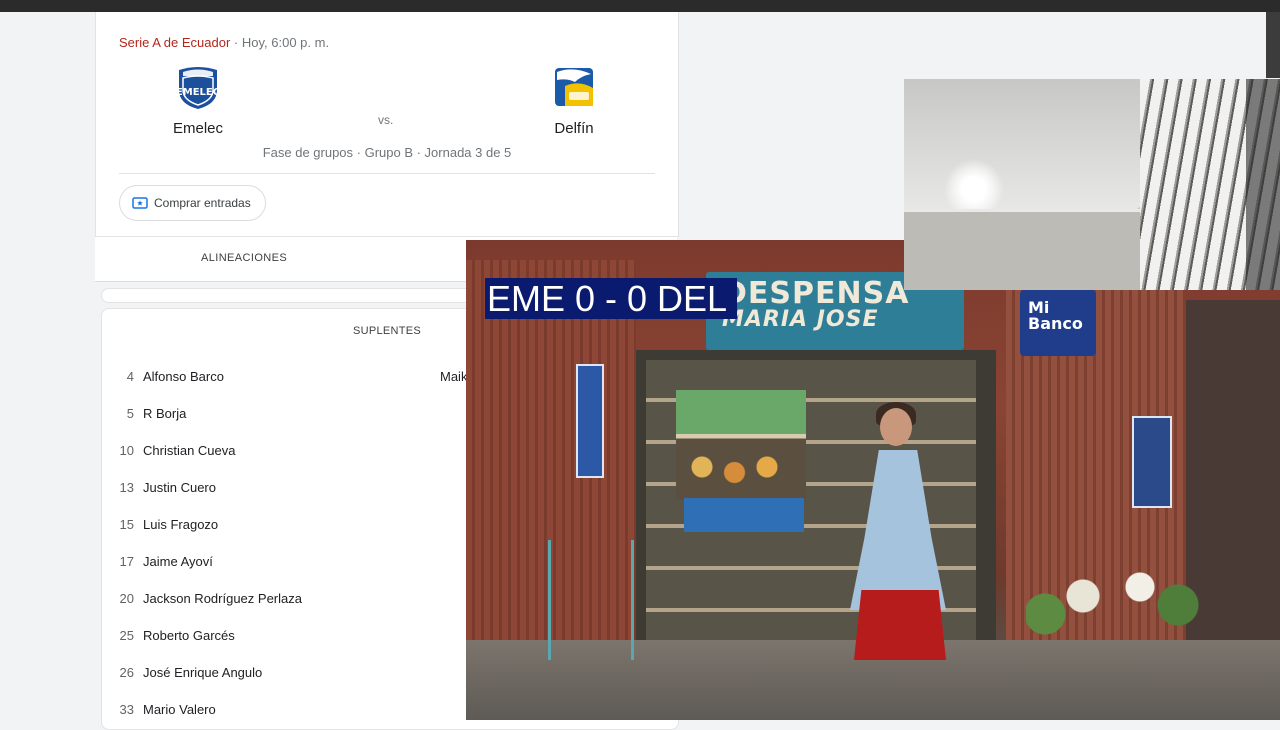 The width and height of the screenshot is (1280, 730). Describe the element at coordinates (816, 293) in the screenshot. I see `shop-sign-line1: DESPENSA` at that location.